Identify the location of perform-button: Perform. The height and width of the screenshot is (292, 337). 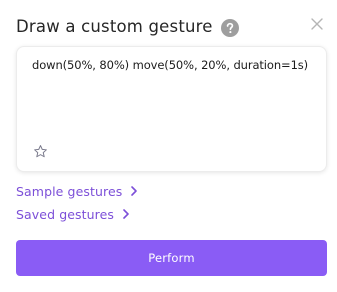
(171, 258).